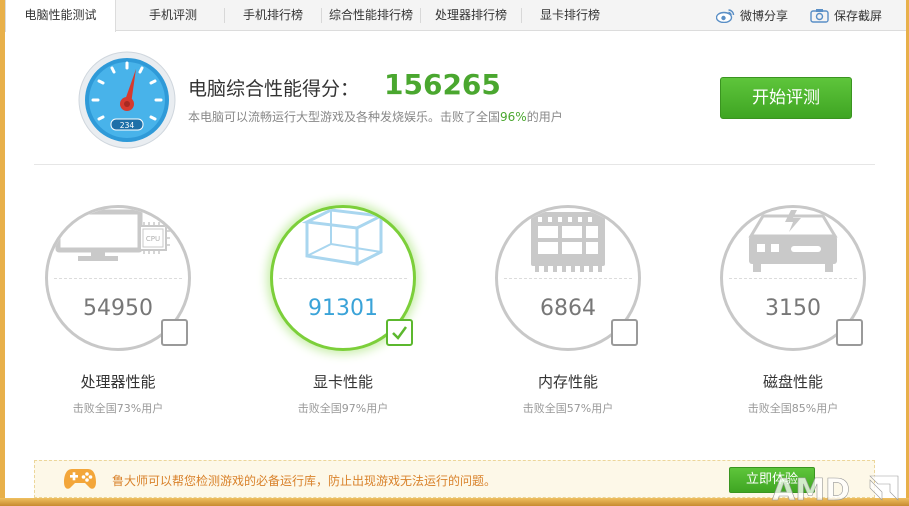  I want to click on metric-value: 91301, so click(343, 308).